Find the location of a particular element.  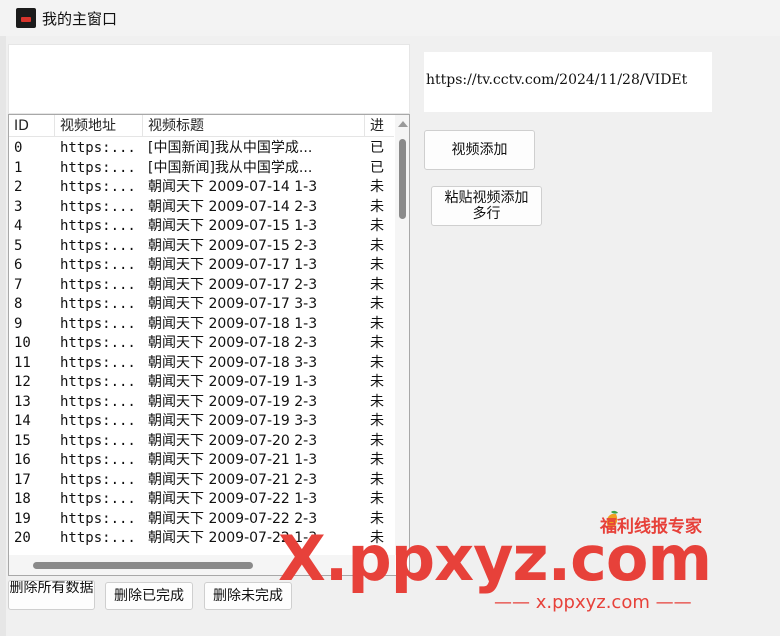

table-row: 1 https:... [中国新闻]我从中国学成... 已 is located at coordinates (201, 169).